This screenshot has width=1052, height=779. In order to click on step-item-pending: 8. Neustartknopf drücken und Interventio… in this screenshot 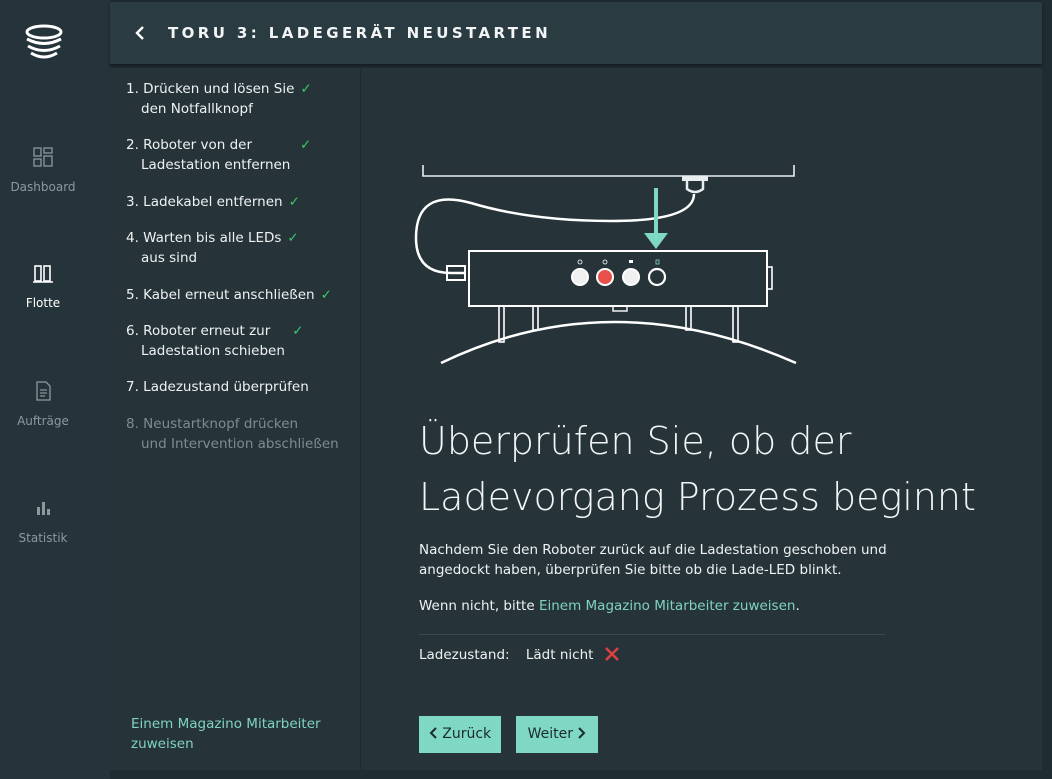, I will do `click(232, 434)`.